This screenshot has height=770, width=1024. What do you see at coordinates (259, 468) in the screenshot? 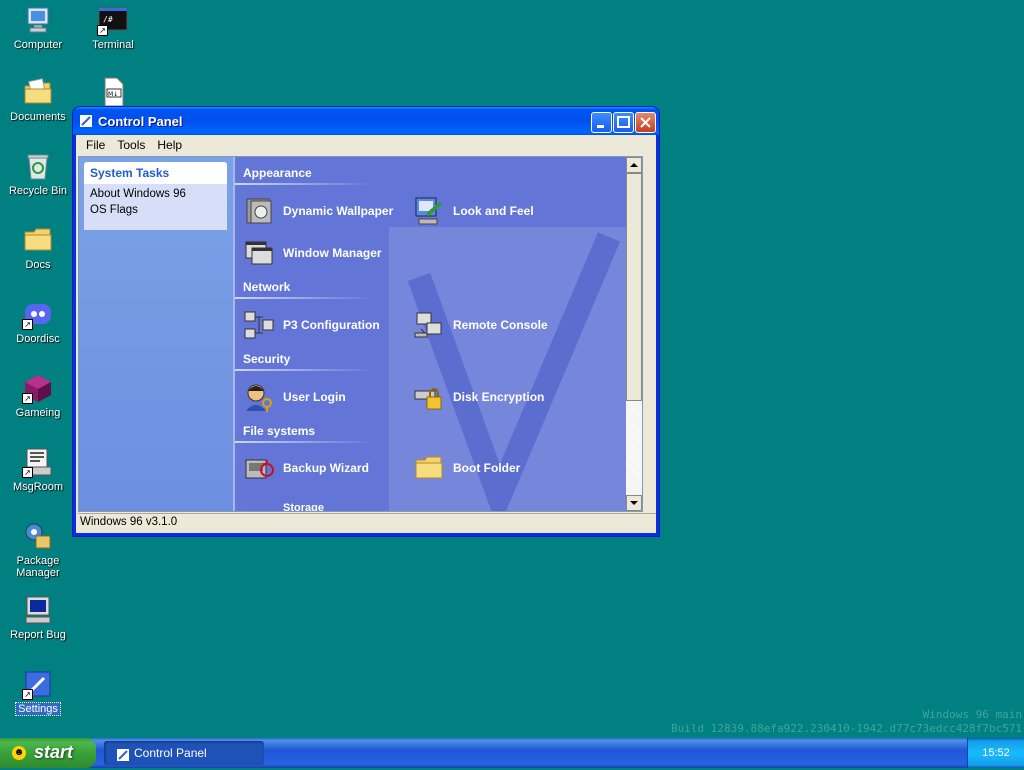
I see `backup-wizard-icon` at bounding box center [259, 468].